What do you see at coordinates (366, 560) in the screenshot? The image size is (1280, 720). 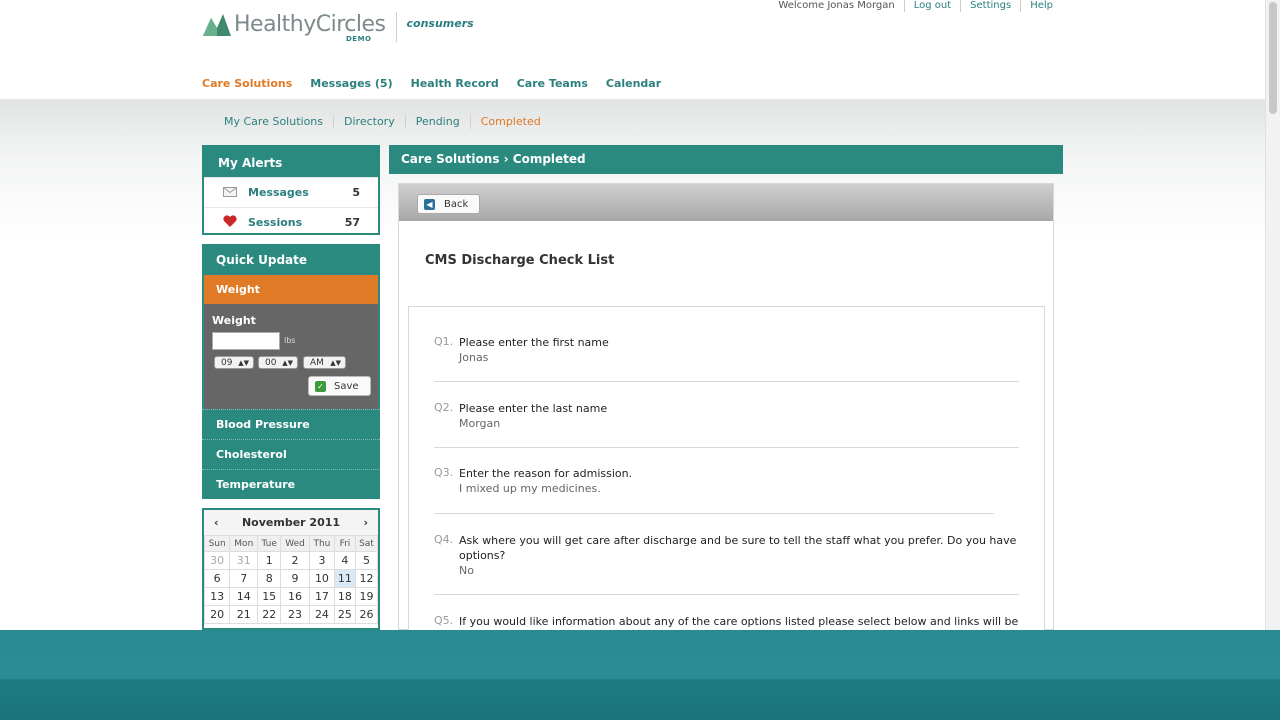 I see `calendar-day: 5` at bounding box center [366, 560].